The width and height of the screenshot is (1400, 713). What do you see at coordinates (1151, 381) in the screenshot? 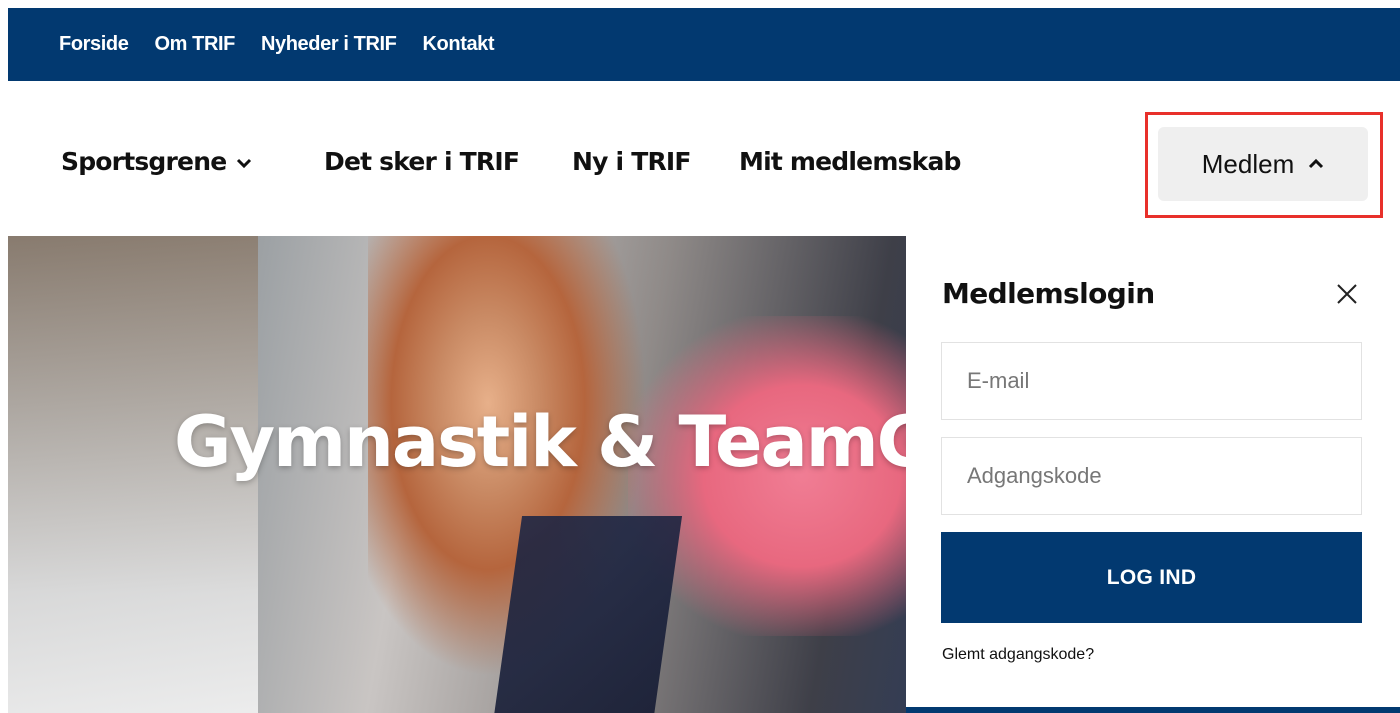
I see `email-field` at bounding box center [1151, 381].